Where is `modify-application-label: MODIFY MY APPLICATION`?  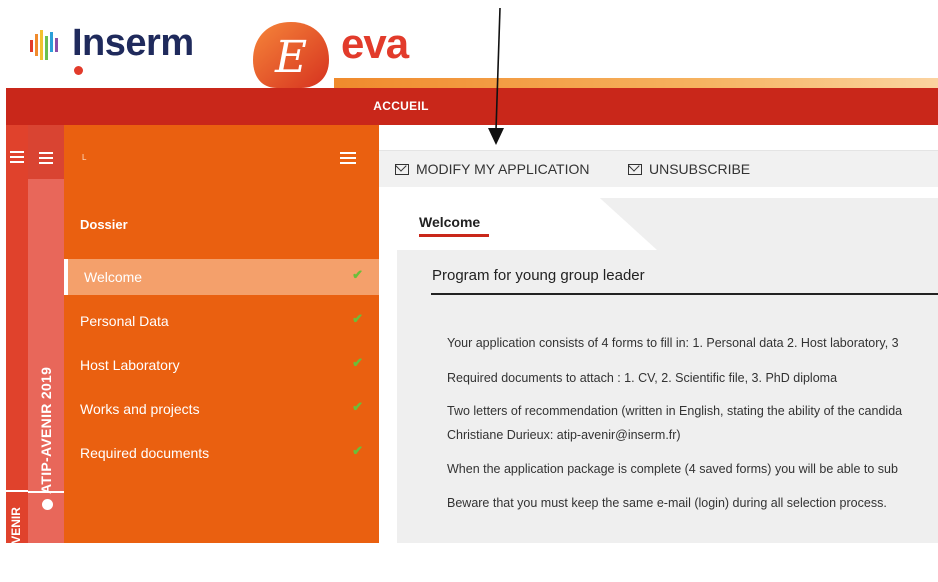 modify-application-label: MODIFY MY APPLICATION is located at coordinates (503, 169).